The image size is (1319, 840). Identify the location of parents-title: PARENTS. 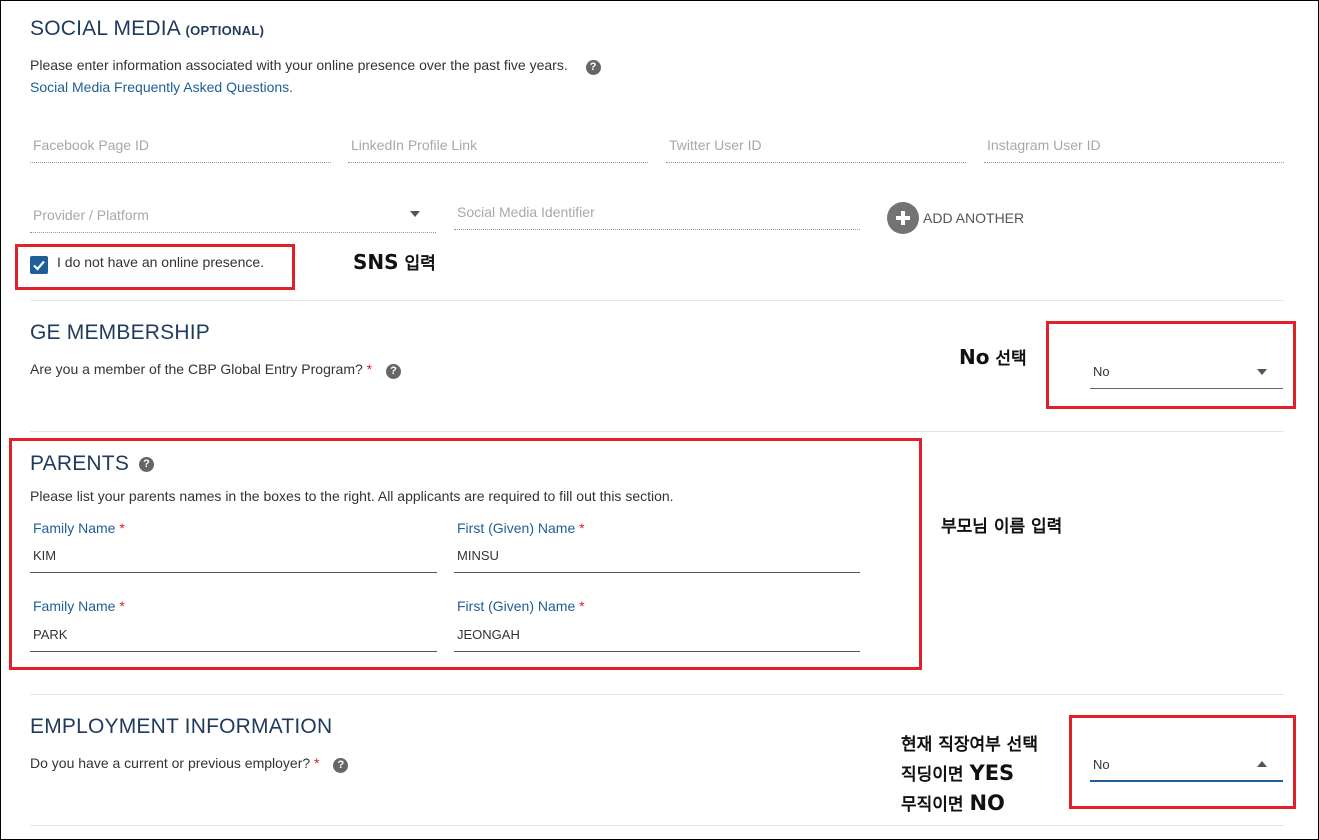
(80, 463).